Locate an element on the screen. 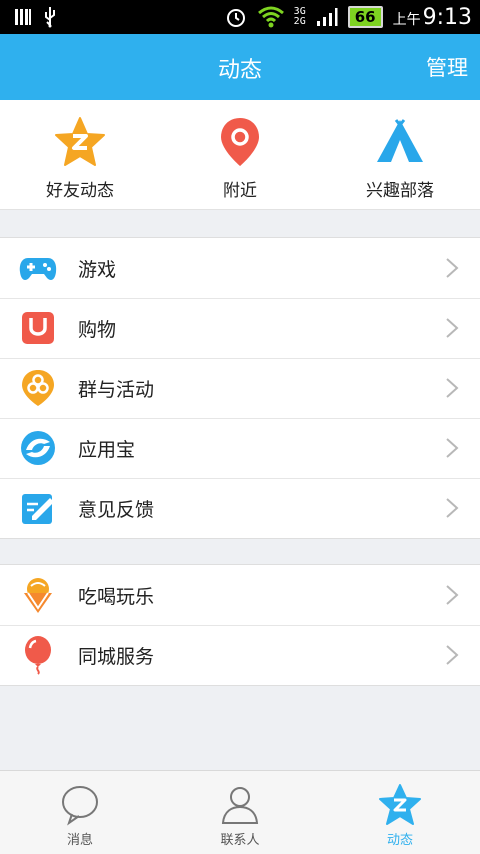 The height and width of the screenshot is (854, 480). sim-card-icon is located at coordinates (23, 17).